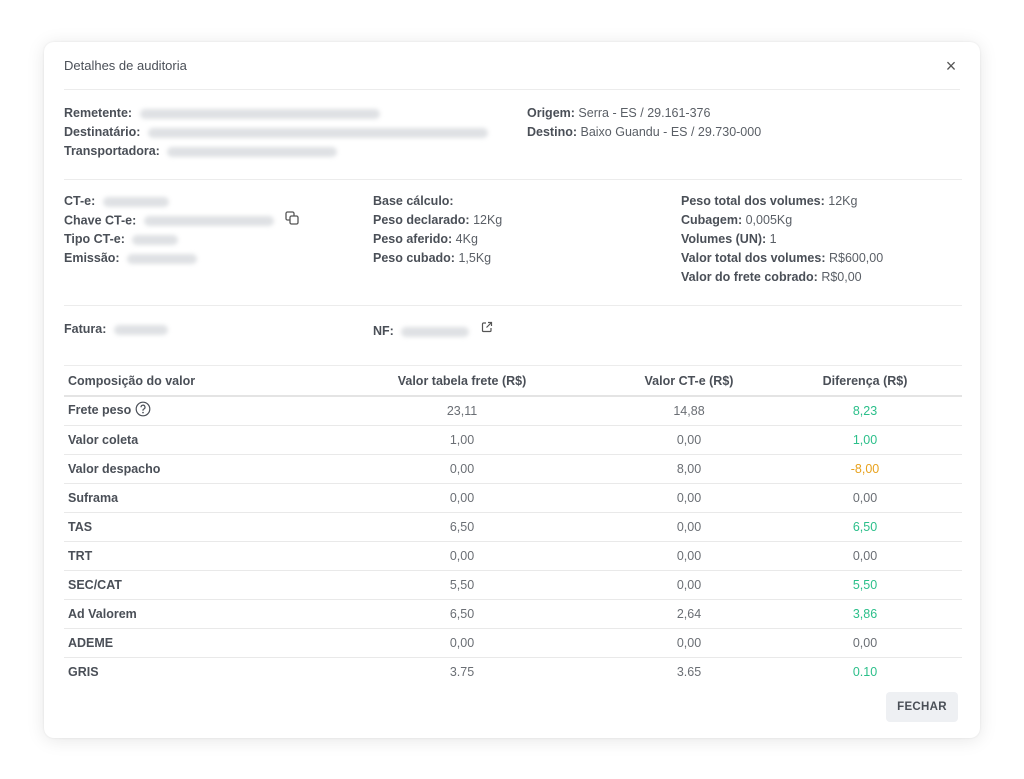 This screenshot has height=779, width=1024. What do you see at coordinates (189, 666) in the screenshot?
I see `row-name: GRIS` at bounding box center [189, 666].